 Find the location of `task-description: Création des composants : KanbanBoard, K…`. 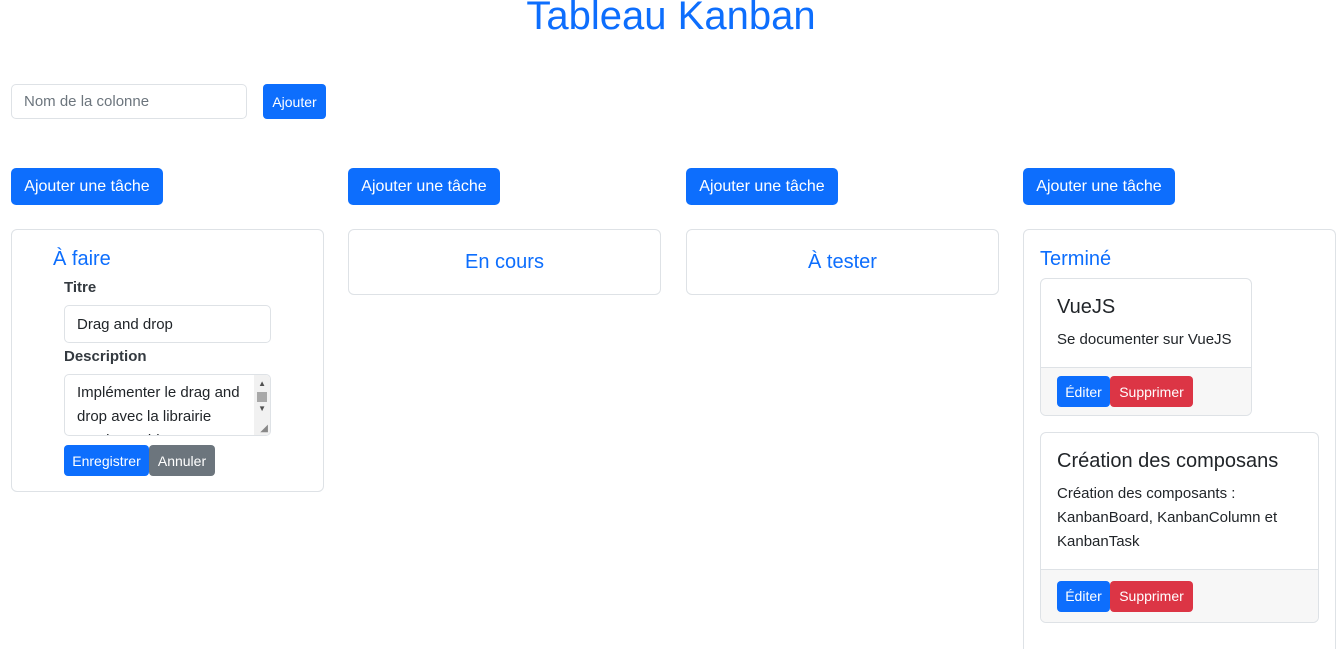

task-description: Création des composants : KanbanBoard, K… is located at coordinates (1167, 517).